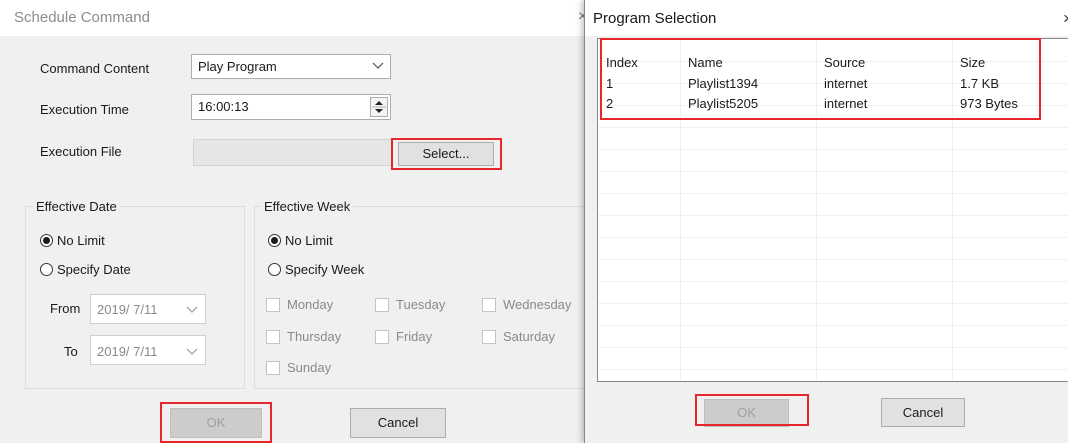  What do you see at coordinates (46, 240) in the screenshot?
I see `date-no-limit-radio` at bounding box center [46, 240].